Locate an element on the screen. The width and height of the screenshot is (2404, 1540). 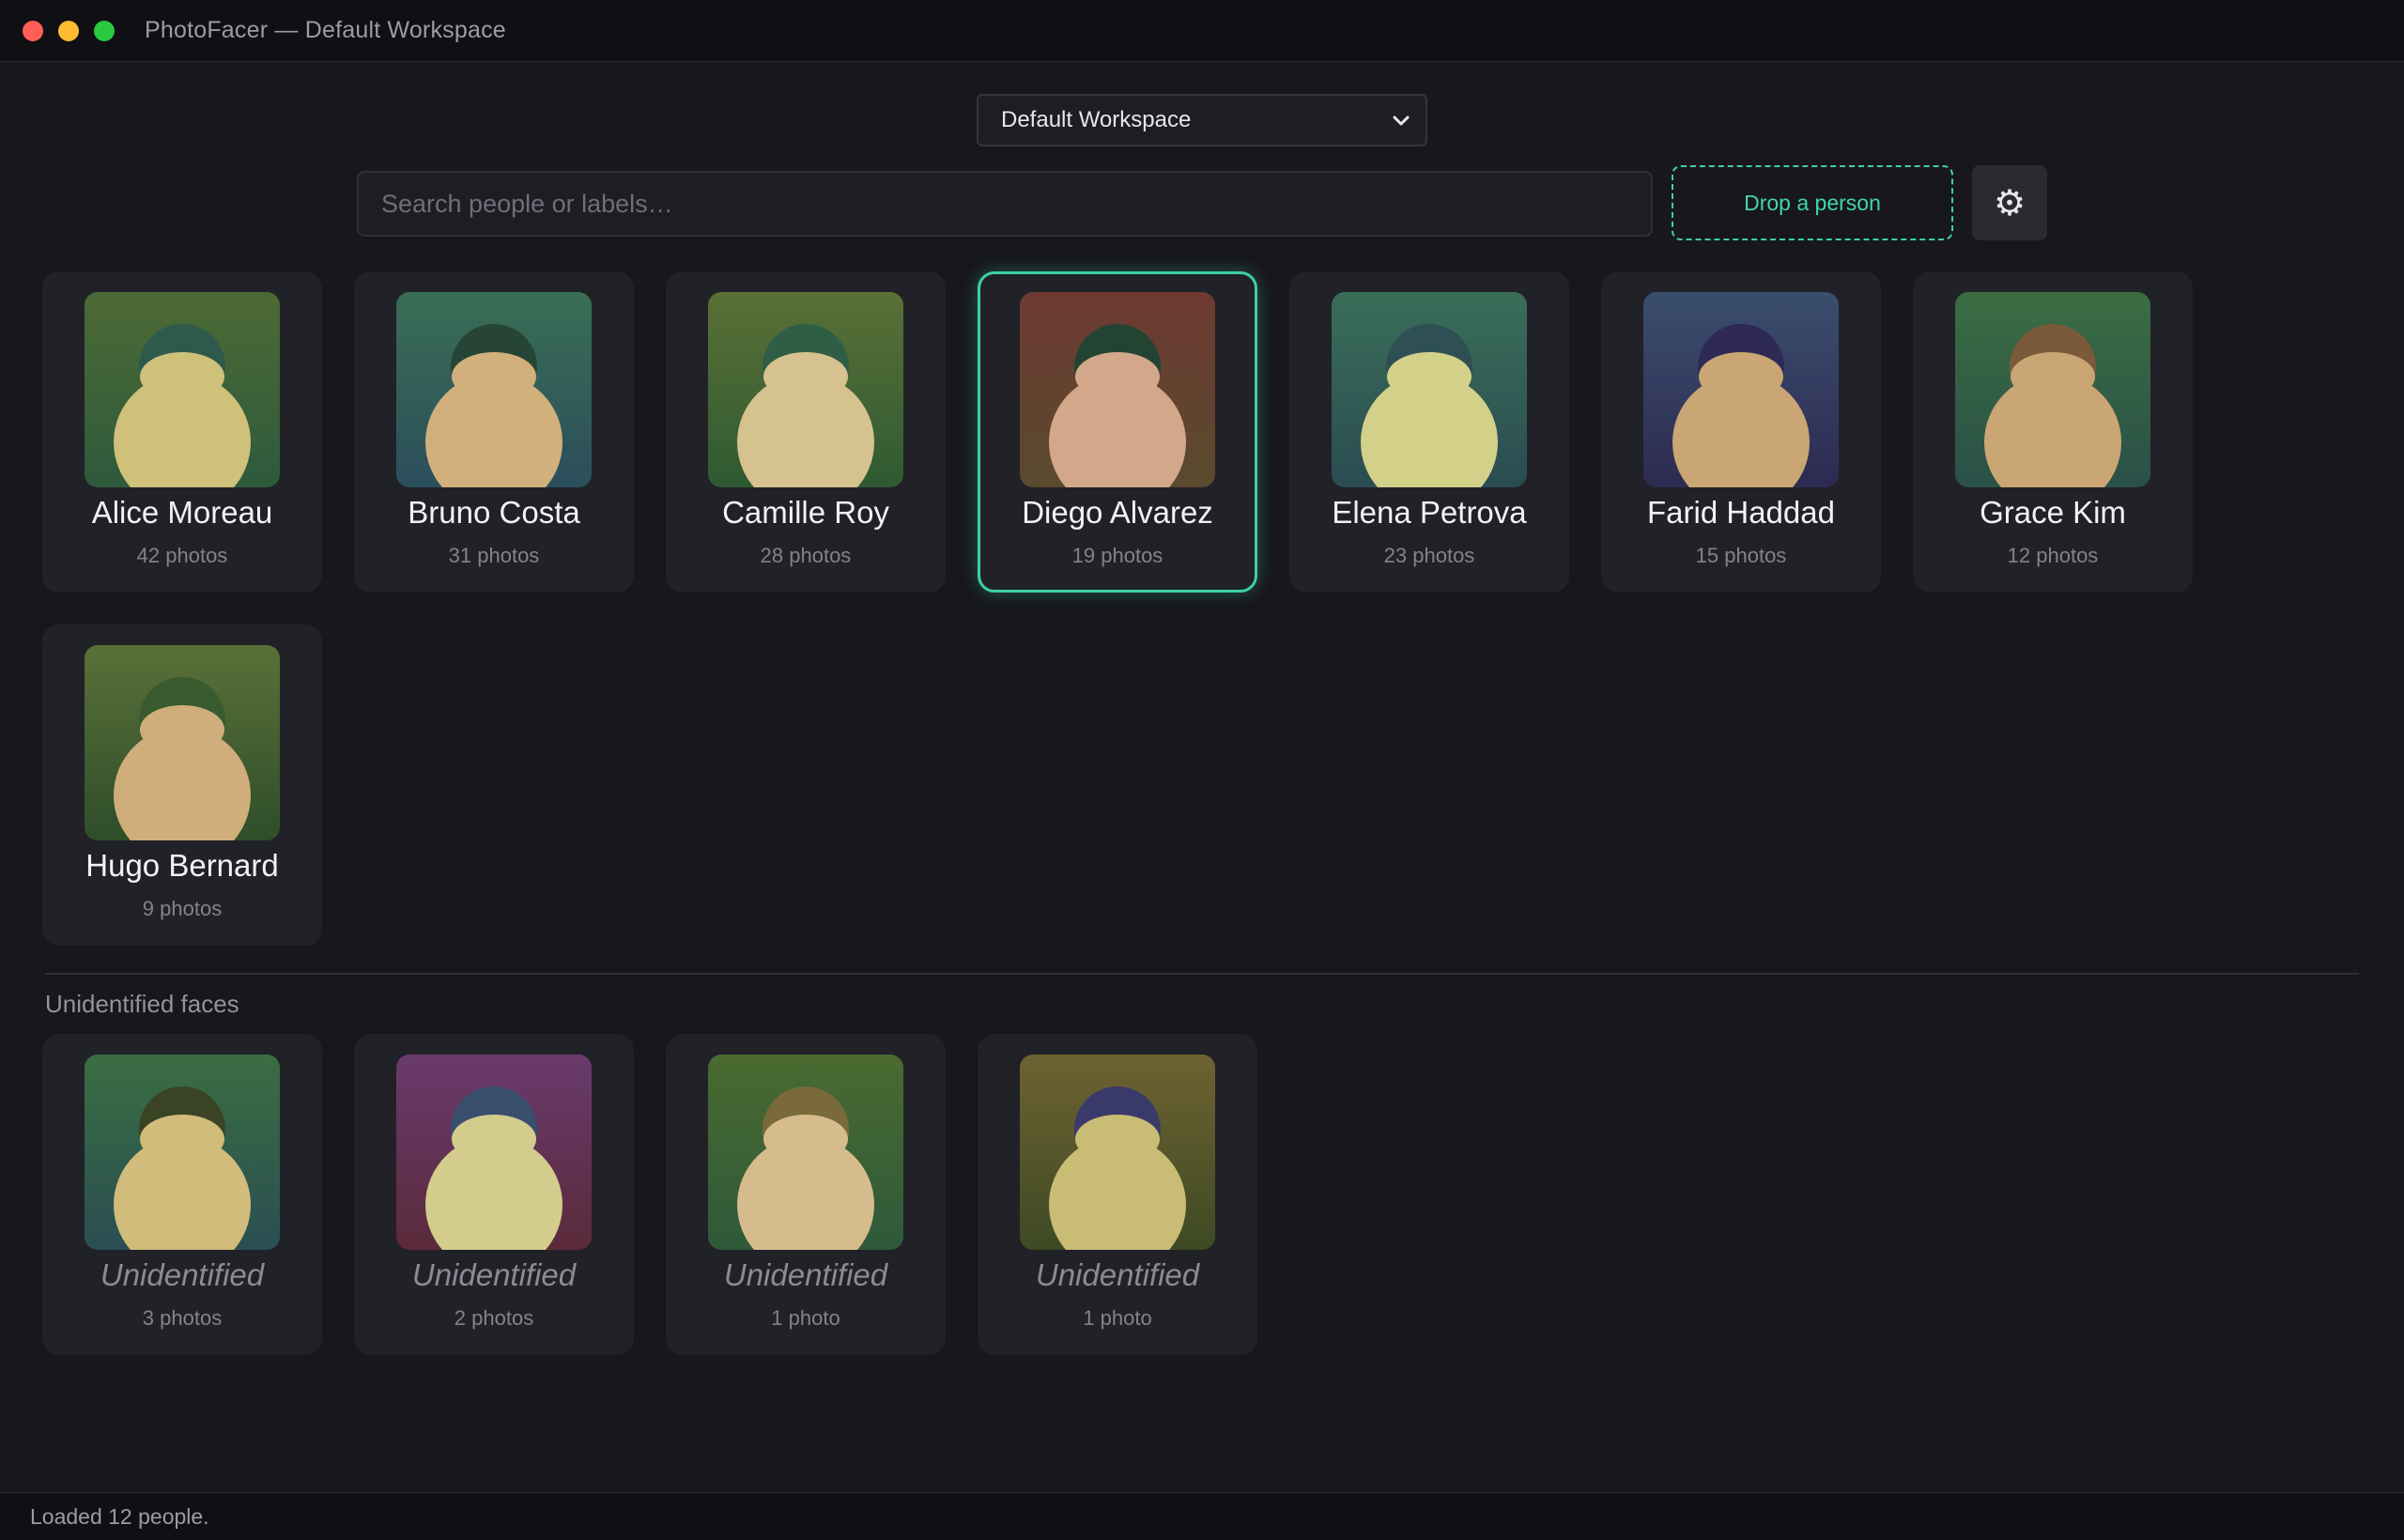
unidentified-face-card: Unidentified 3 photos is located at coordinates (182, 1194).